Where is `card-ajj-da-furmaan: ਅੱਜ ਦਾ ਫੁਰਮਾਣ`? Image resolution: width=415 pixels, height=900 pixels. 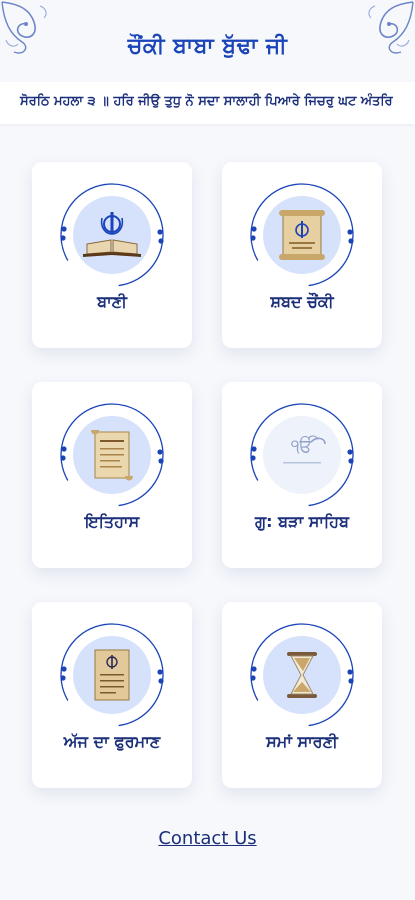
card-ajj-da-furmaan: ਅੱਜ ਦਾ ਫੁਰਮਾਣ is located at coordinates (112, 695).